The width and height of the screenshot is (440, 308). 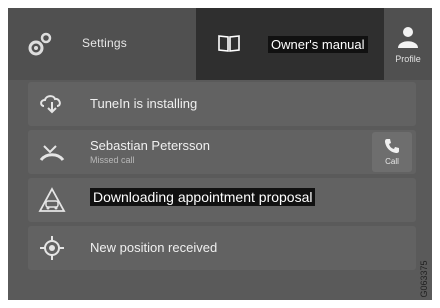 What do you see at coordinates (40, 44) in the screenshot?
I see `gear-icon` at bounding box center [40, 44].